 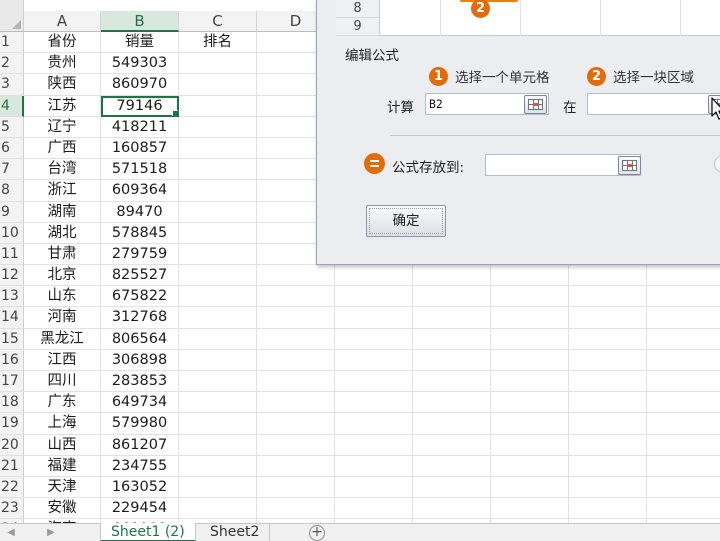 I want to click on row-header: 9, so click(x=12, y=212).